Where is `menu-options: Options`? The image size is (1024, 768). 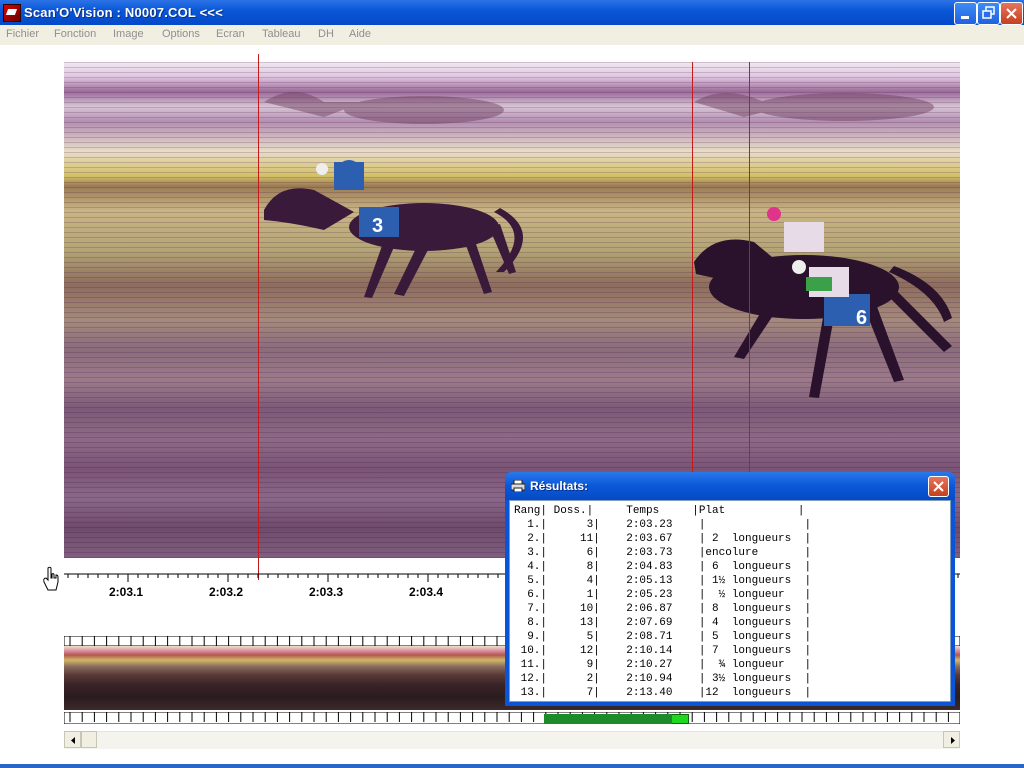 menu-options: Options is located at coordinates (181, 34).